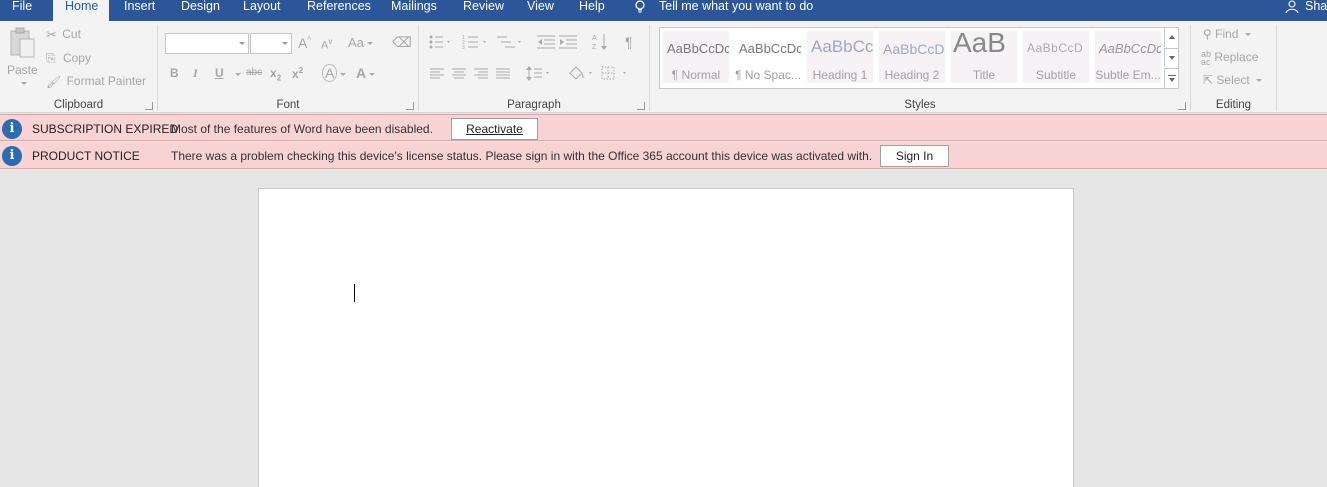 The height and width of the screenshot is (487, 1327). Describe the element at coordinates (600, 42) in the screenshot. I see `sort-icon: AZ` at that location.